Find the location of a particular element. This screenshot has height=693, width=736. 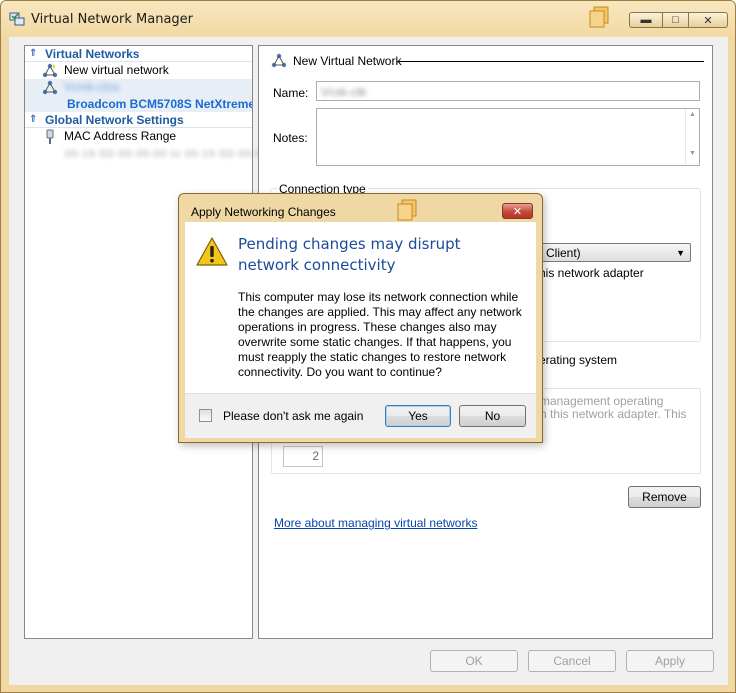

title-bar: Virtual Network Manager ▬ □ ✕ is located at coordinates (368, 19).